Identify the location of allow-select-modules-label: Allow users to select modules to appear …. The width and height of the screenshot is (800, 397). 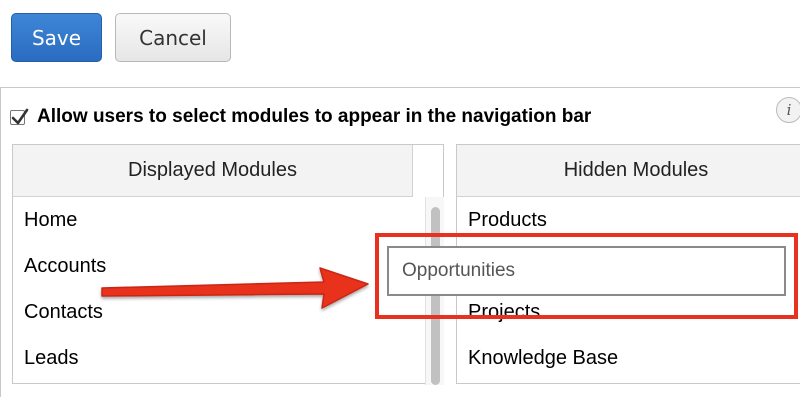
(314, 116).